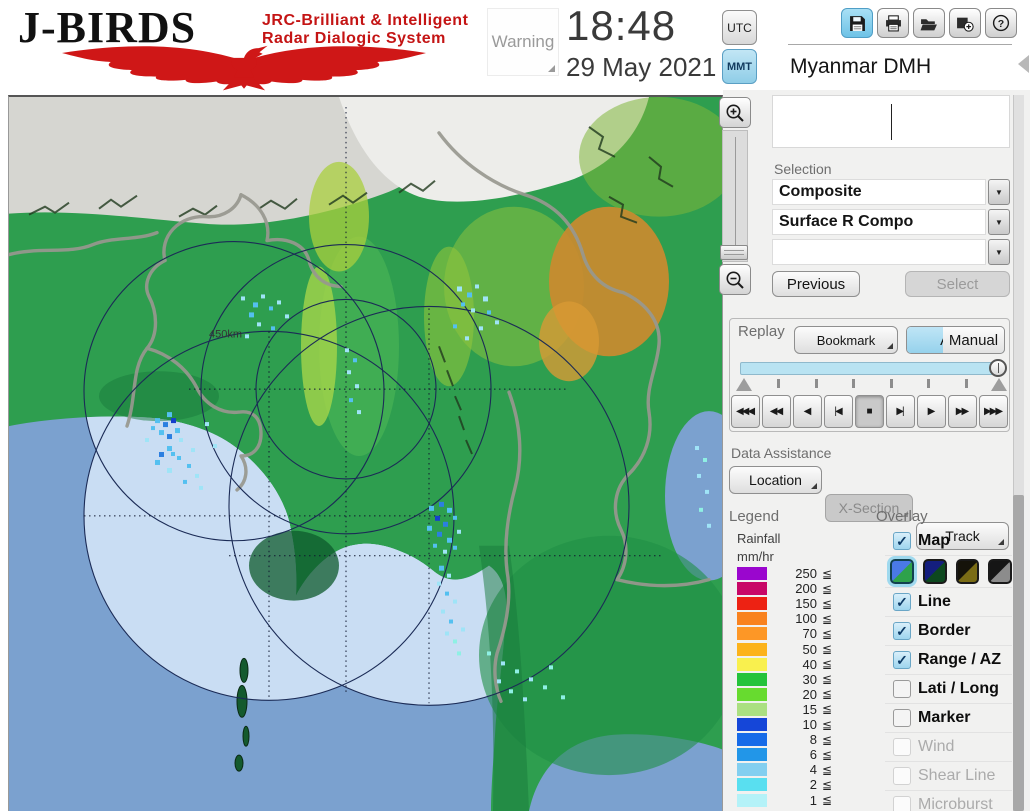  What do you see at coordinates (784, 694) in the screenshot?
I see `legend-level-20: 20 ≦` at bounding box center [784, 694].